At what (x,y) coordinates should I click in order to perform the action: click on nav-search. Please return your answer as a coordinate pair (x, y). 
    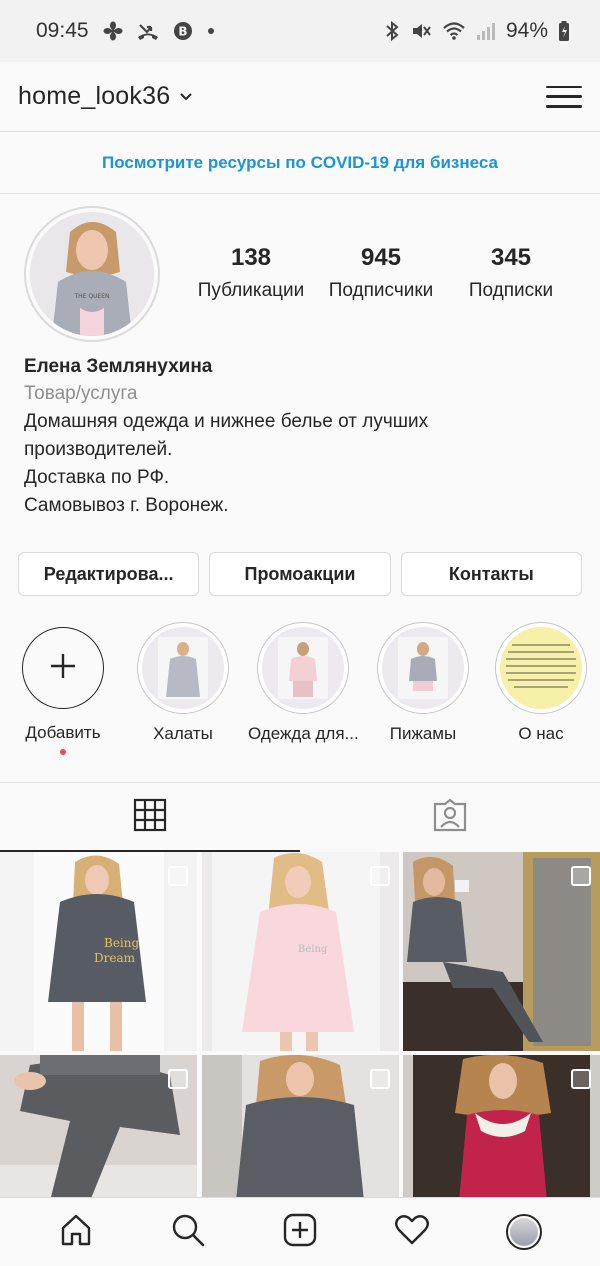
    Looking at the image, I should click on (188, 1232).